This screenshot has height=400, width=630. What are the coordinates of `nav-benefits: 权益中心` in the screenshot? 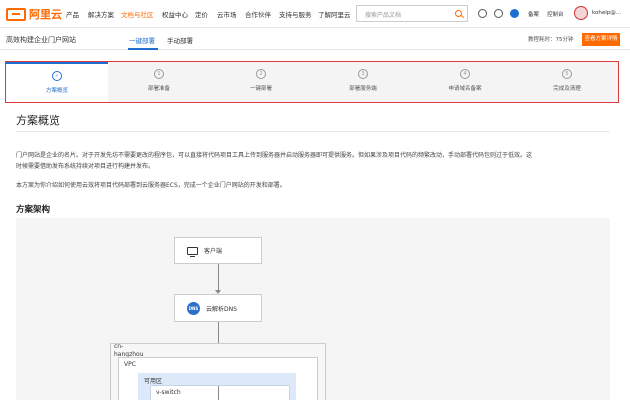 It's located at (175, 14).